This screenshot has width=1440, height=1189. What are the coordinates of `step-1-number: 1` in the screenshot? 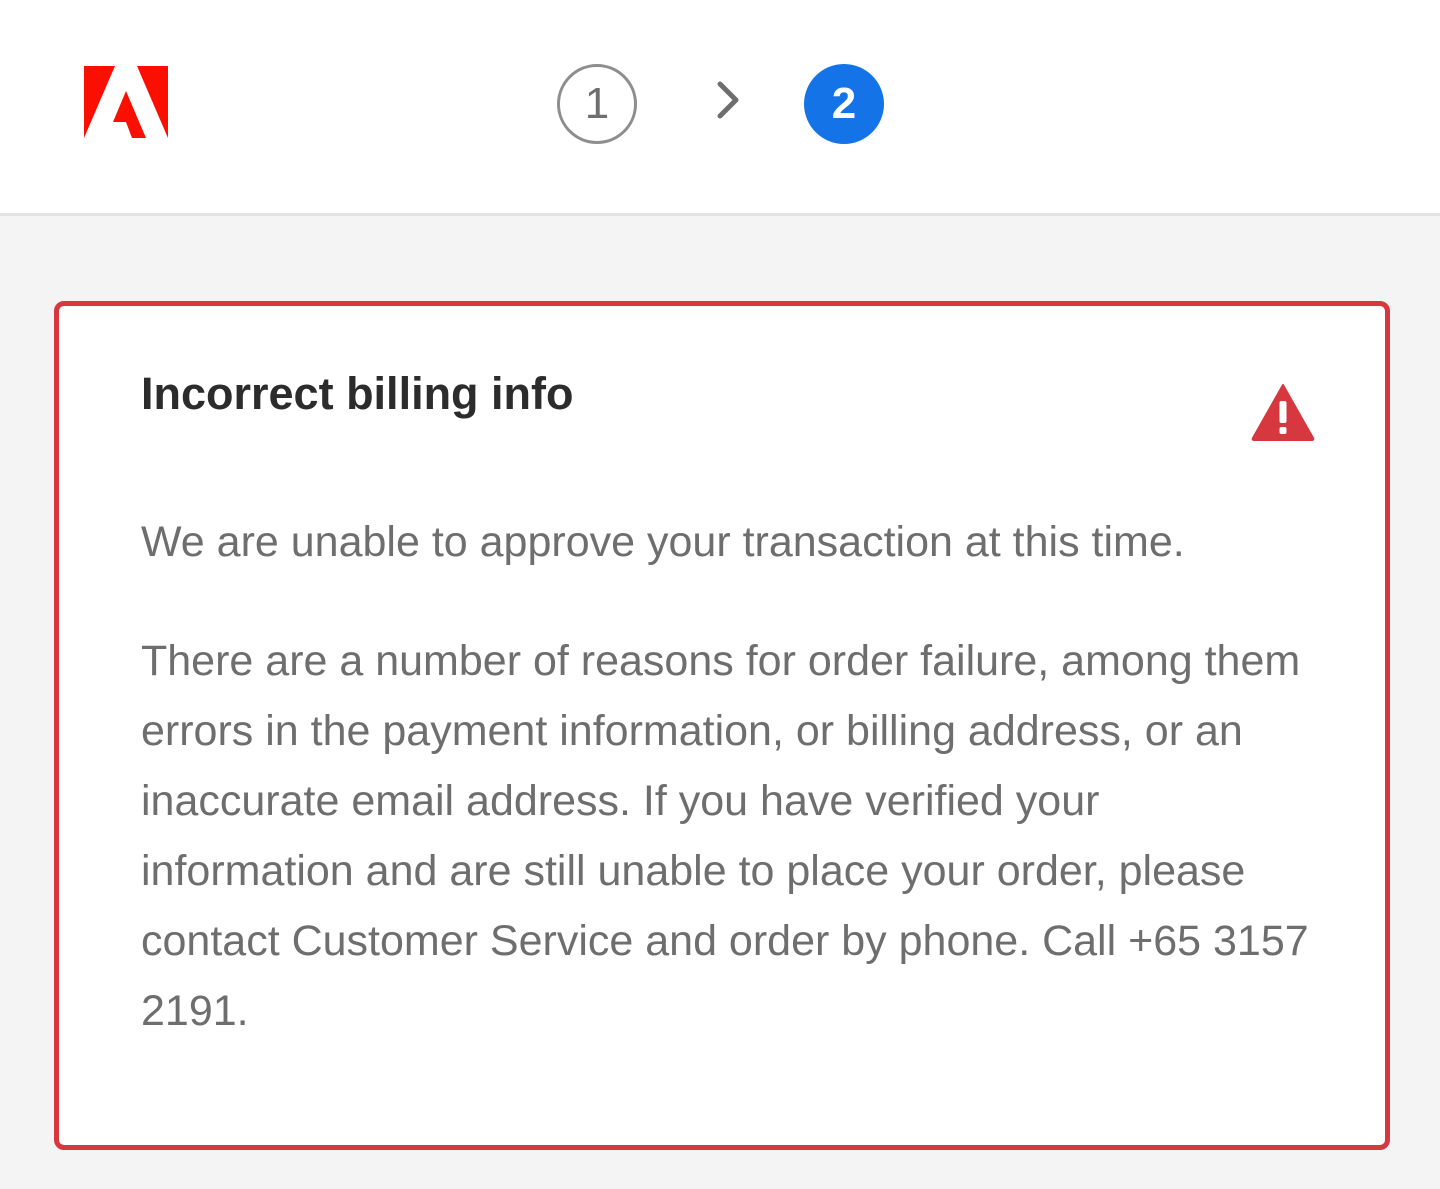 It's located at (597, 103).